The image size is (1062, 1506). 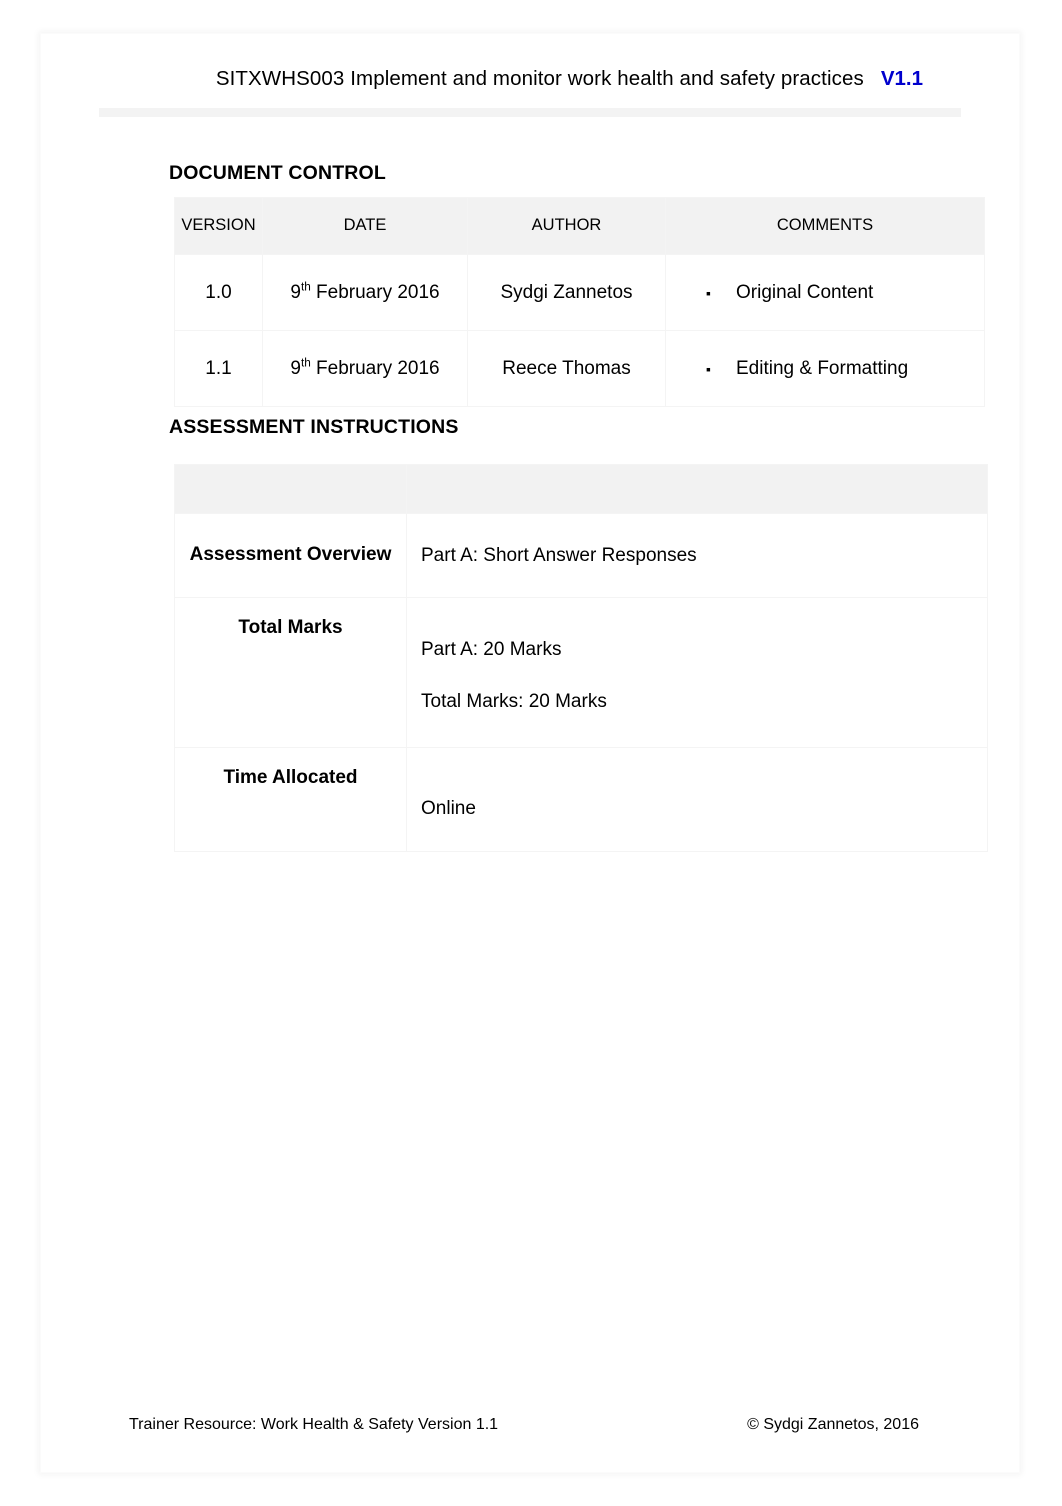 What do you see at coordinates (901, 78) in the screenshot?
I see `header-version-badge: V1.1` at bounding box center [901, 78].